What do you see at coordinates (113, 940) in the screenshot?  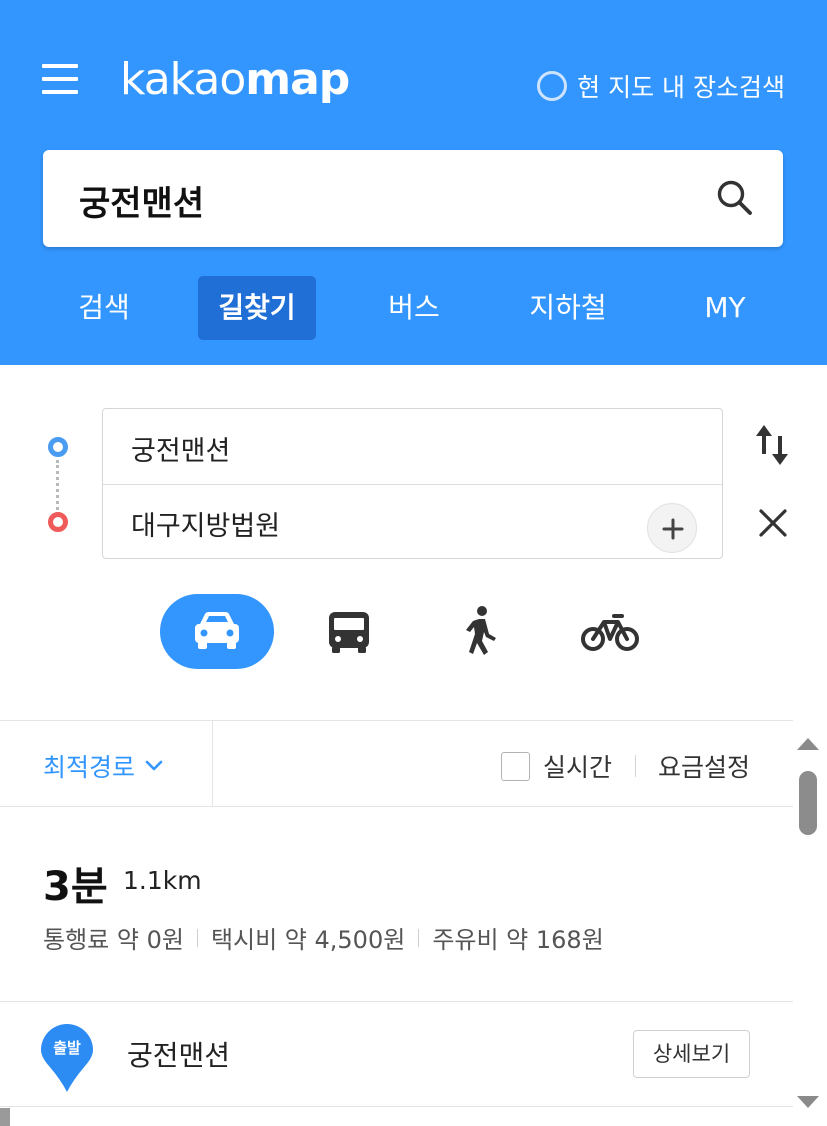 I see `toll-cost: 통행료 약 0원` at bounding box center [113, 940].